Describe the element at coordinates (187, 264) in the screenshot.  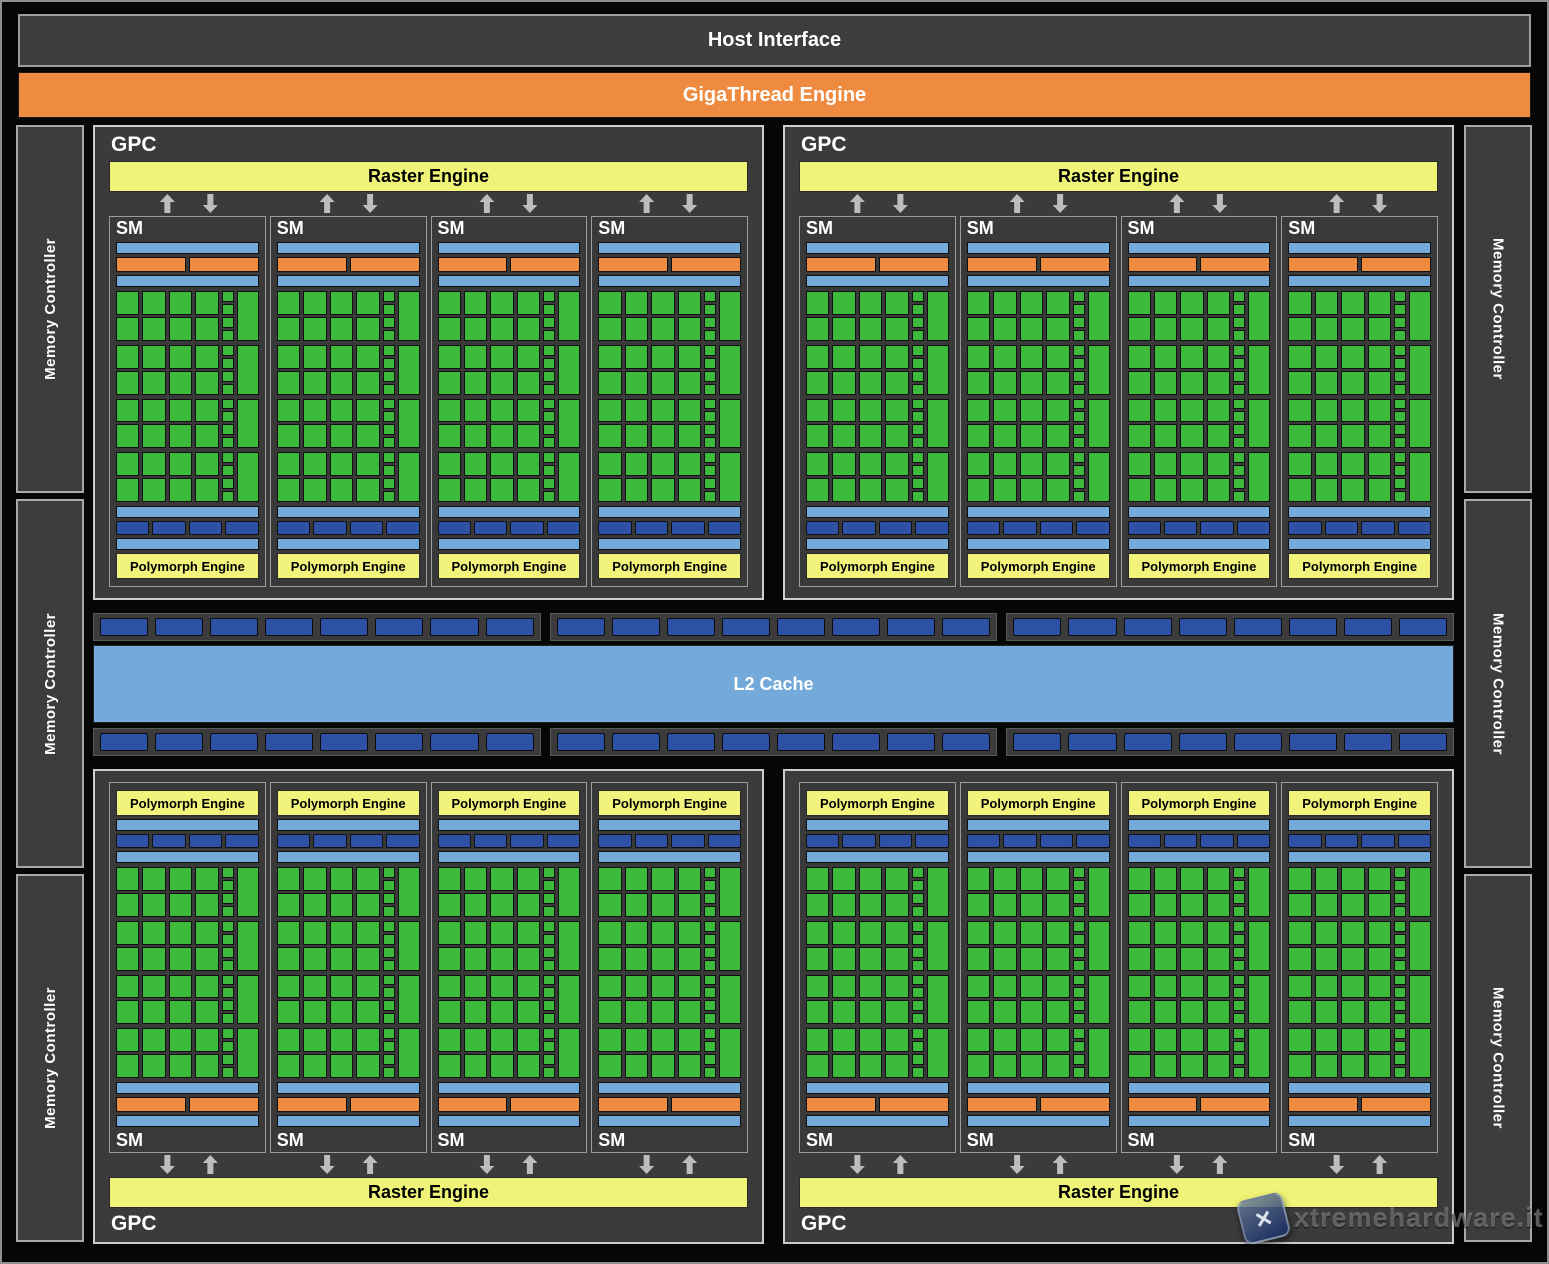
I see `warp-scheduler-row` at that location.